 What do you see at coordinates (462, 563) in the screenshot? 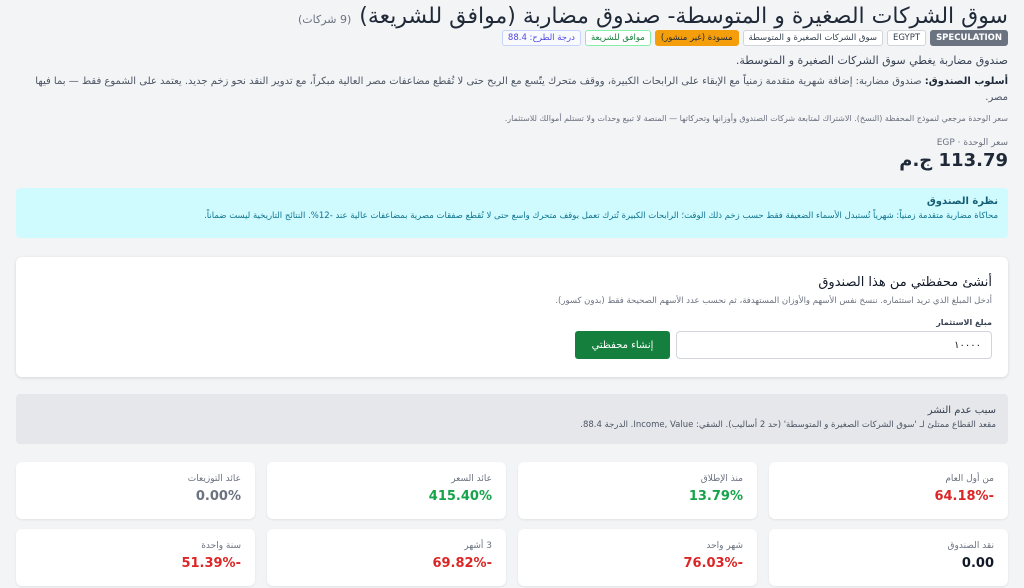
I see `stat-value: -69.82%` at bounding box center [462, 563].